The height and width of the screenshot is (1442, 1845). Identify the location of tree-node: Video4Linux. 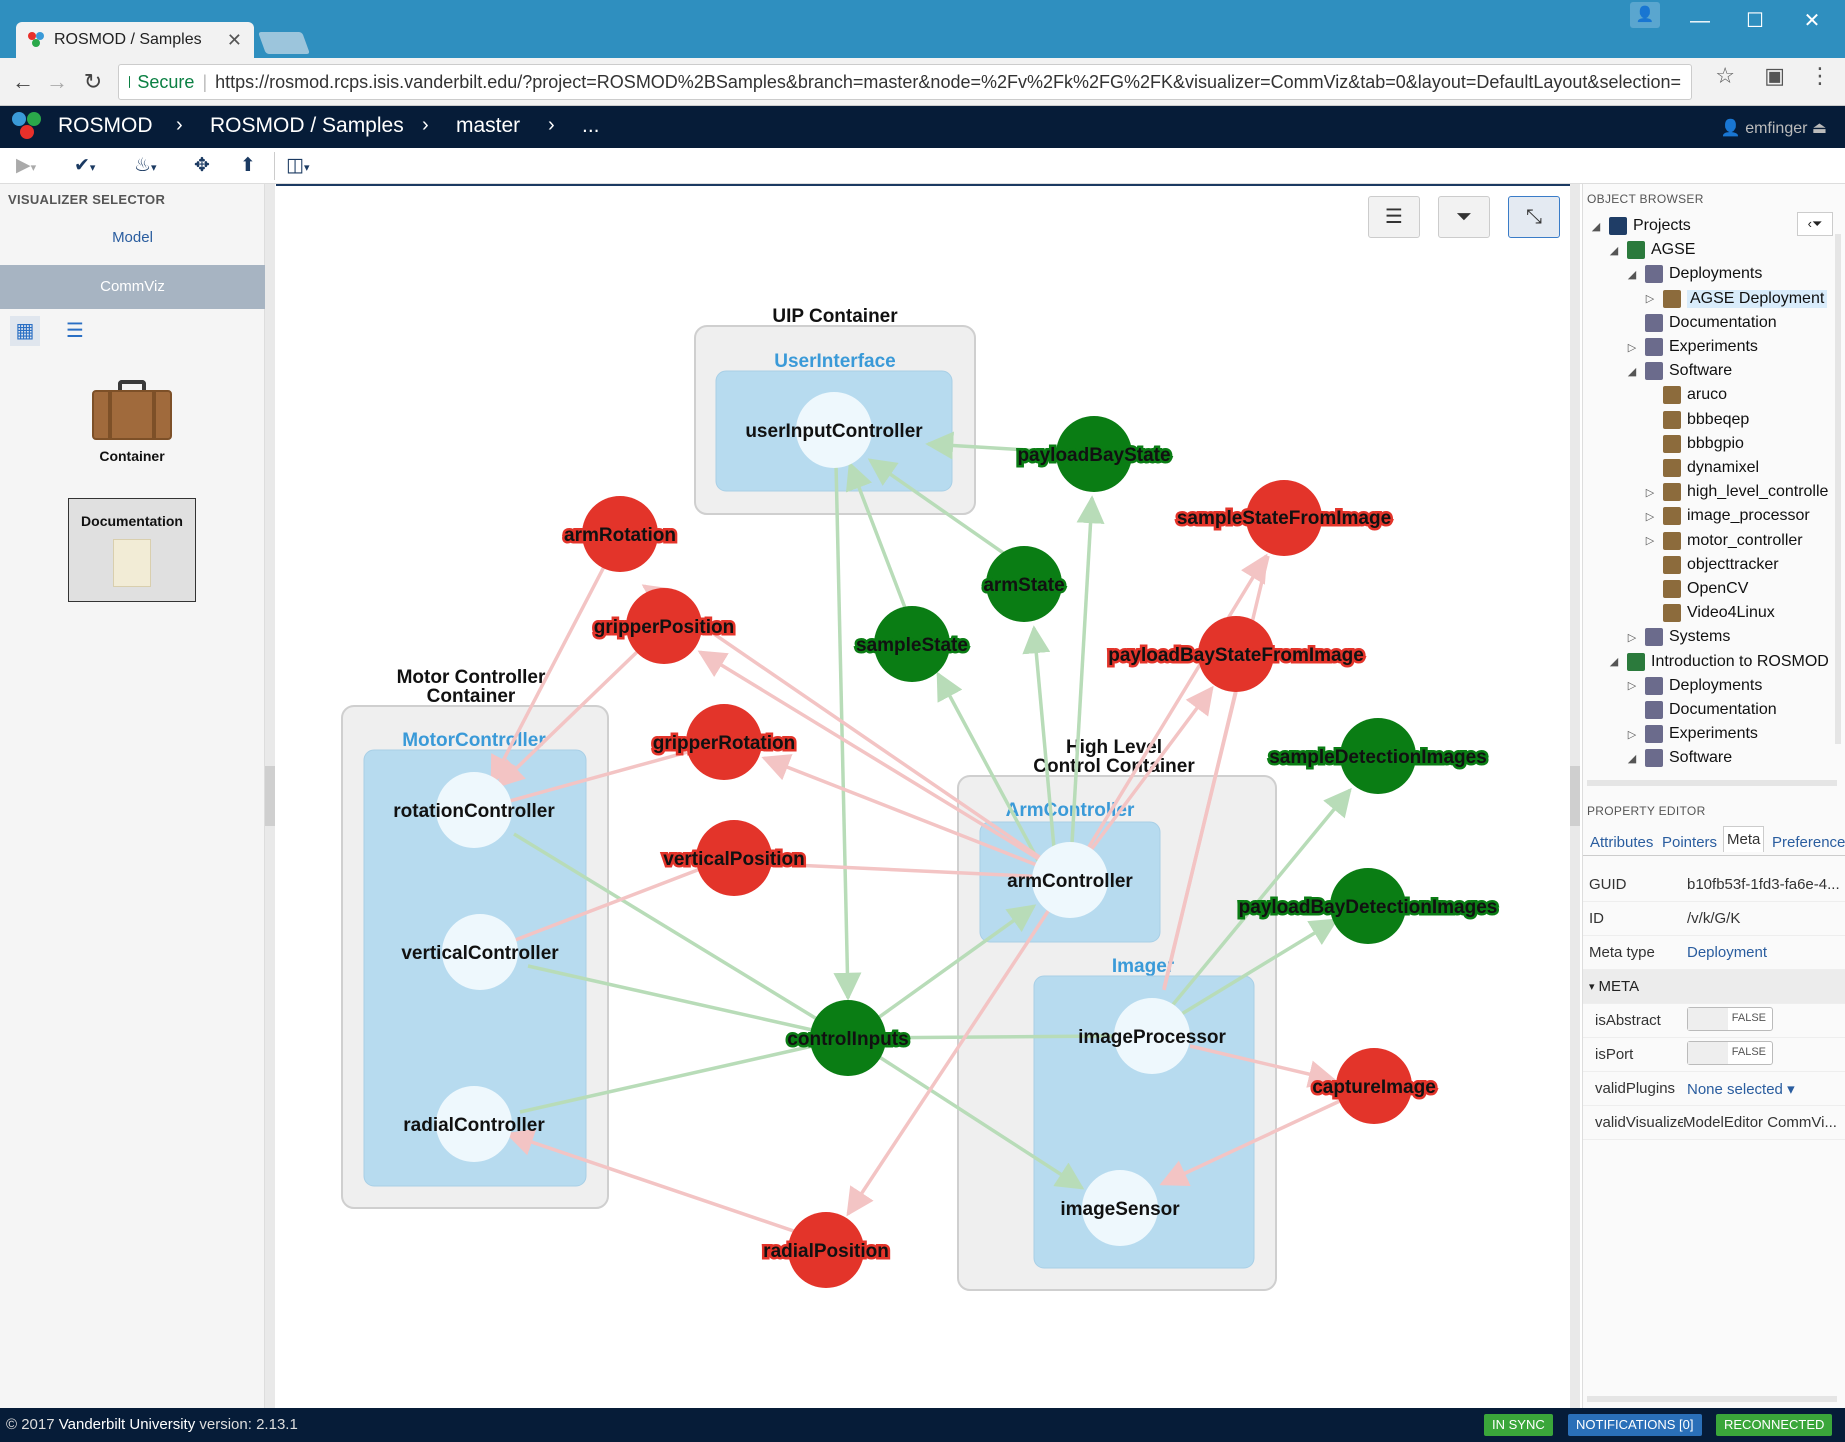
(1709, 613).